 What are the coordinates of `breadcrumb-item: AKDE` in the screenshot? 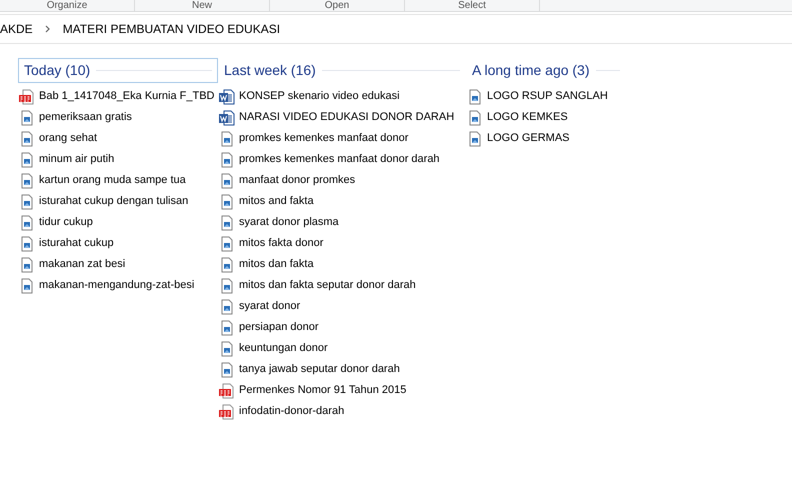 It's located at (16, 29).